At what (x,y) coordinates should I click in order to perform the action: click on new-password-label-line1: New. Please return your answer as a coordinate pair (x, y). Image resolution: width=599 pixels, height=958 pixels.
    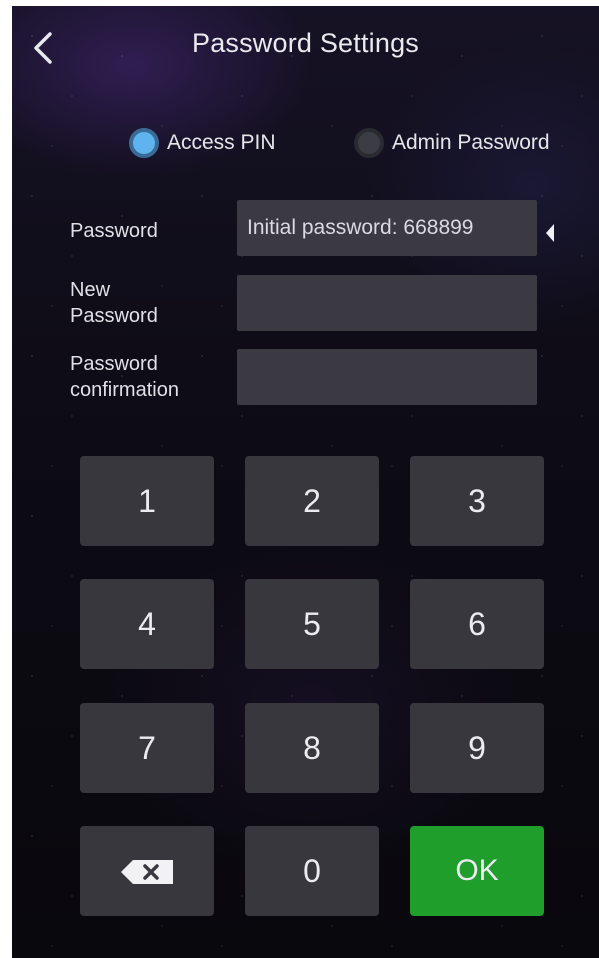
    Looking at the image, I should click on (90, 290).